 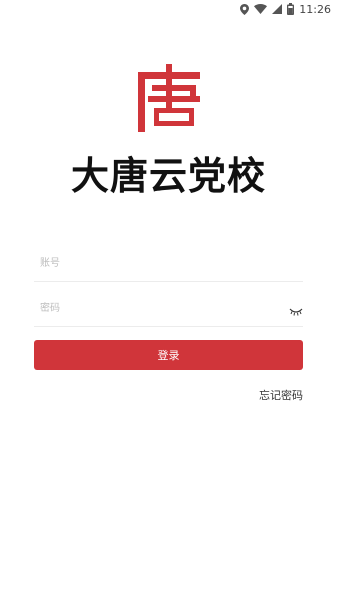 What do you see at coordinates (315, 9) in the screenshot?
I see `status-time: 11:26` at bounding box center [315, 9].